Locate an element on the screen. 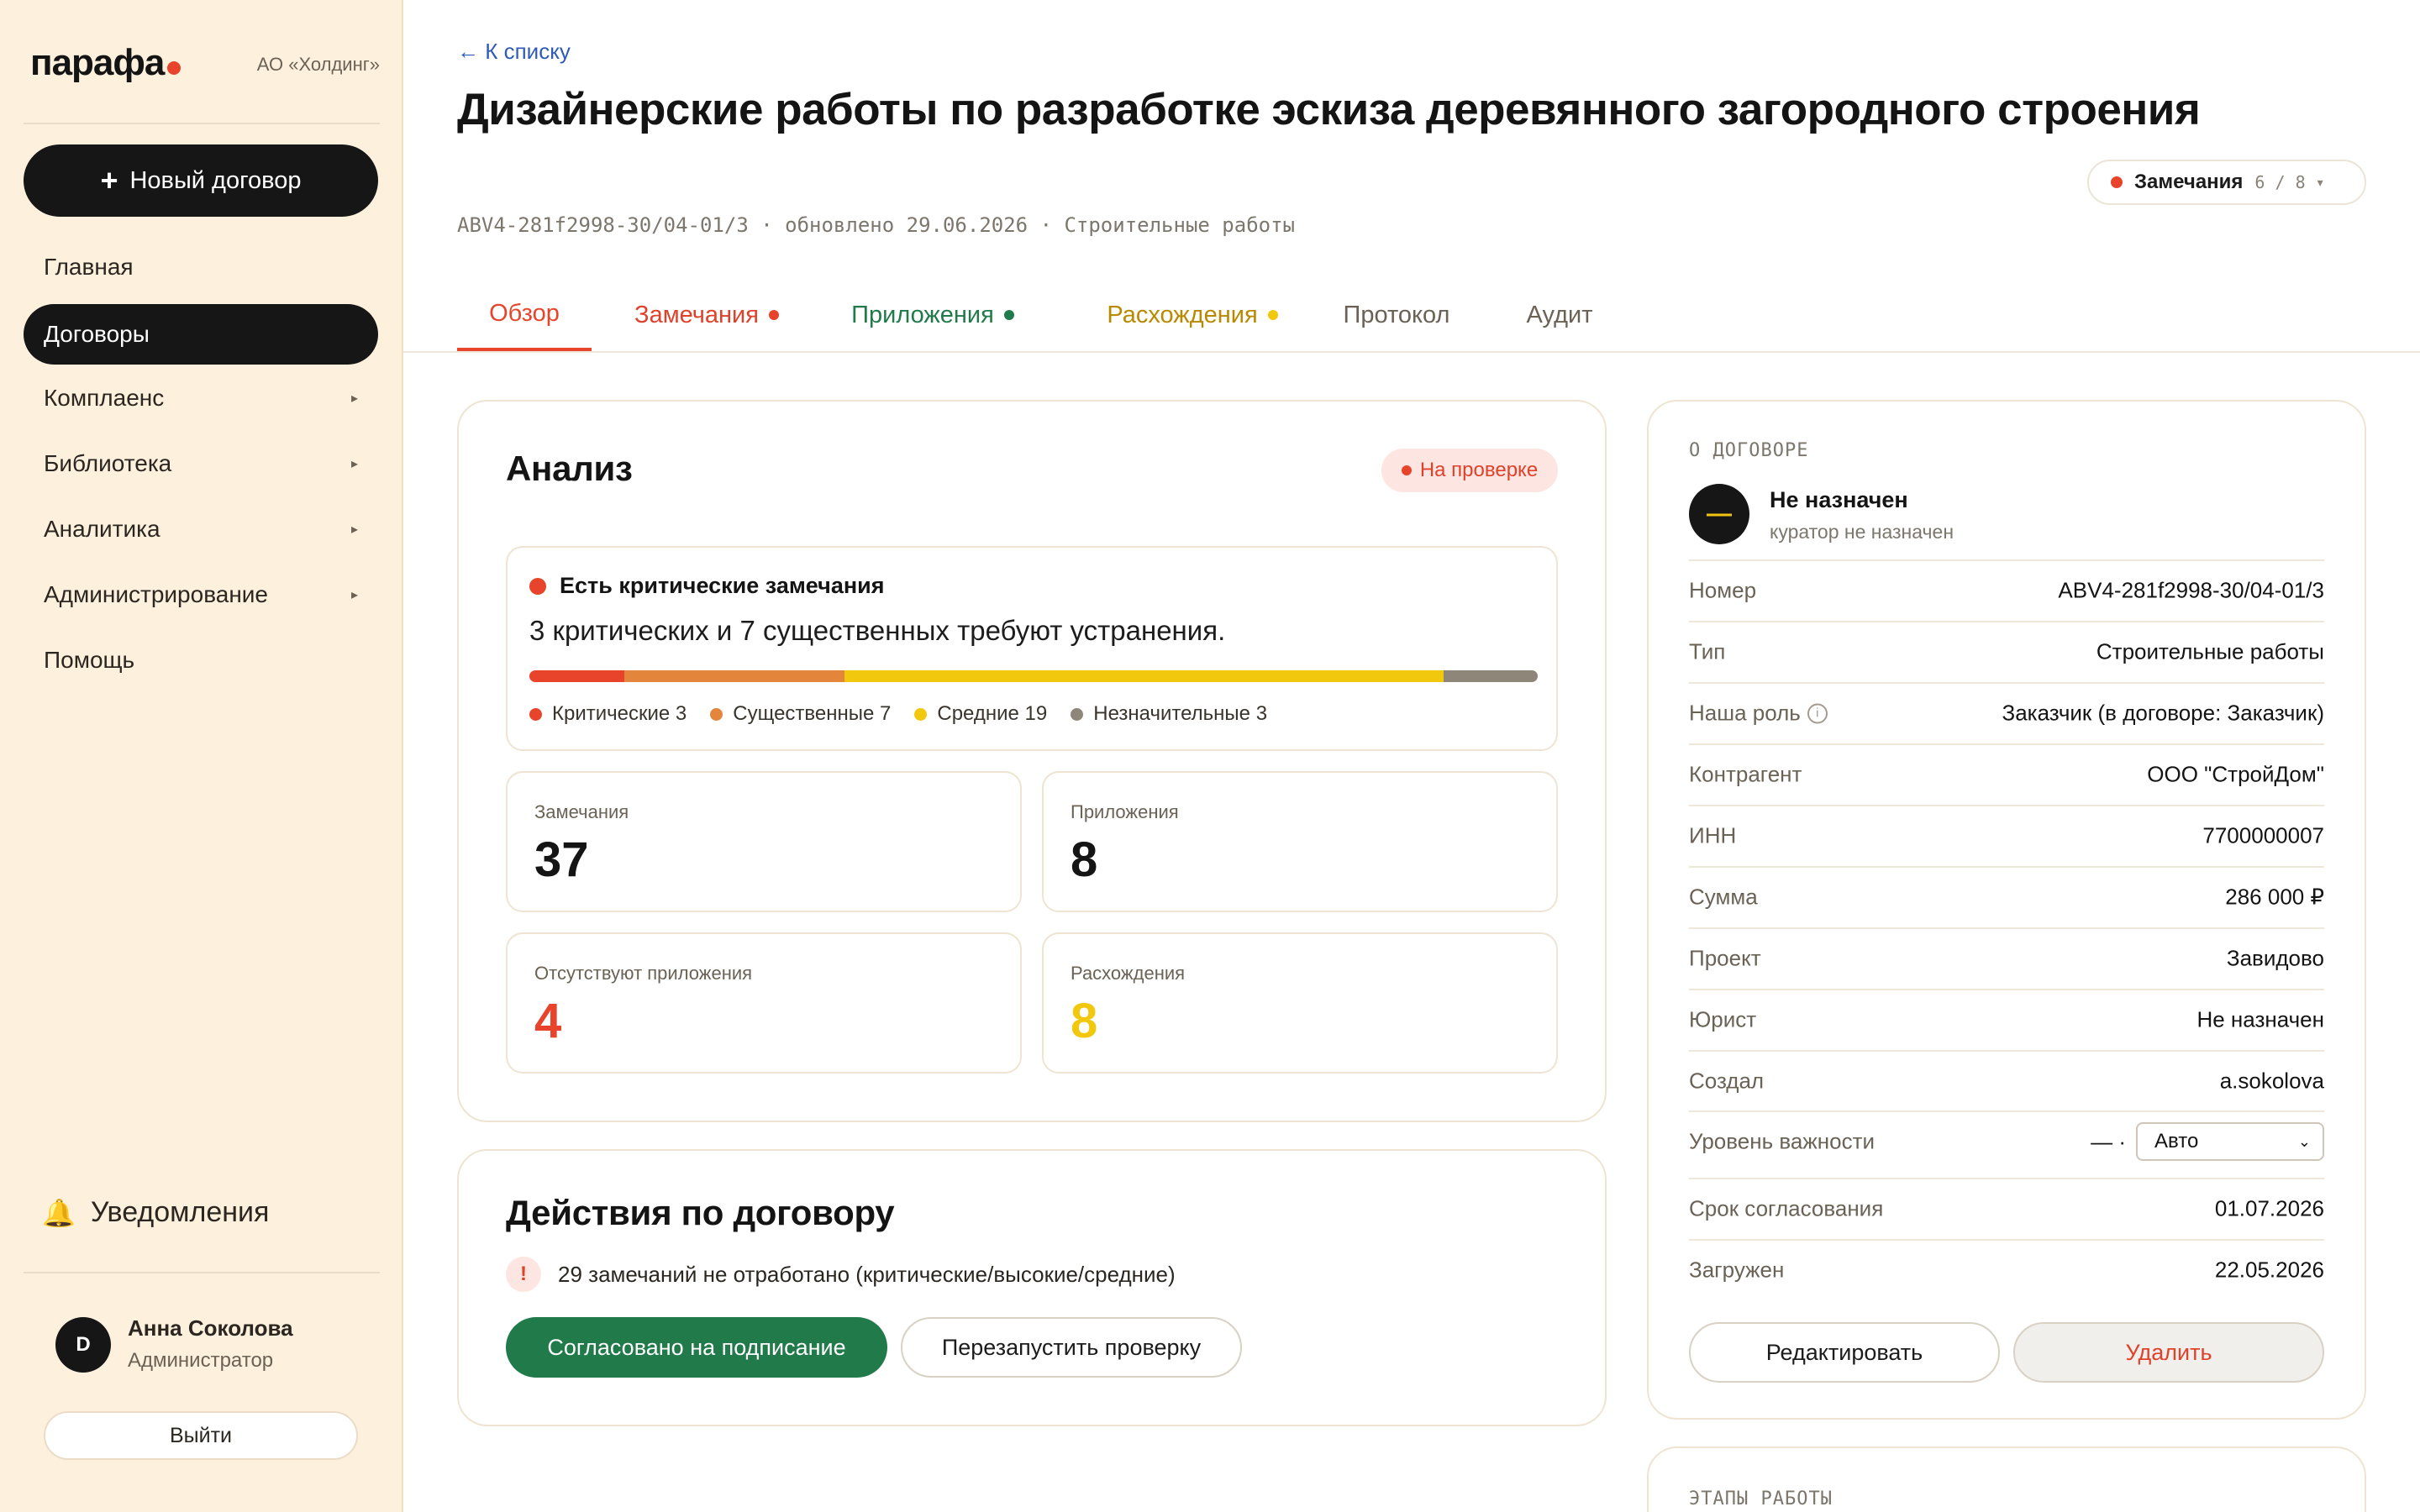 The image size is (2420, 1512). logo-dot is located at coordinates (174, 68).